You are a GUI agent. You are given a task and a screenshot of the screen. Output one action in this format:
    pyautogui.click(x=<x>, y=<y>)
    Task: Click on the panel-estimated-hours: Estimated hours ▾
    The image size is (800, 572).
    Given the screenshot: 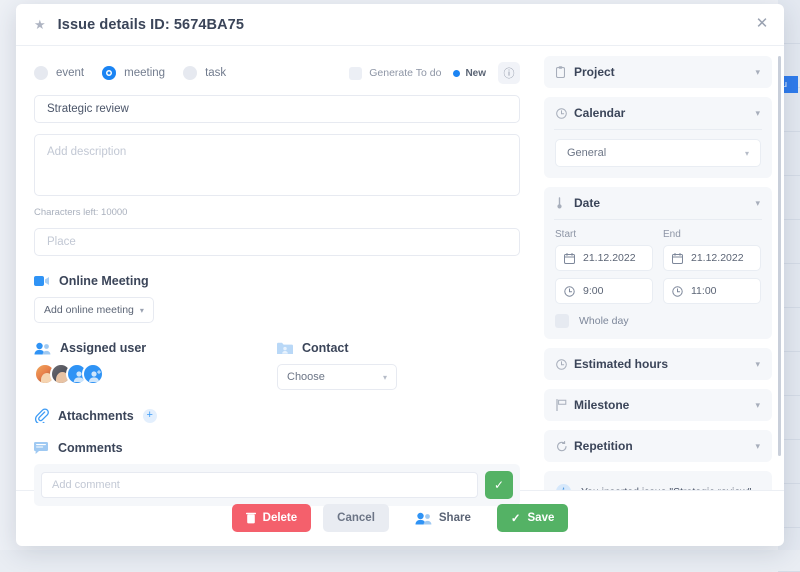 What is the action you would take?
    pyautogui.click(x=658, y=364)
    